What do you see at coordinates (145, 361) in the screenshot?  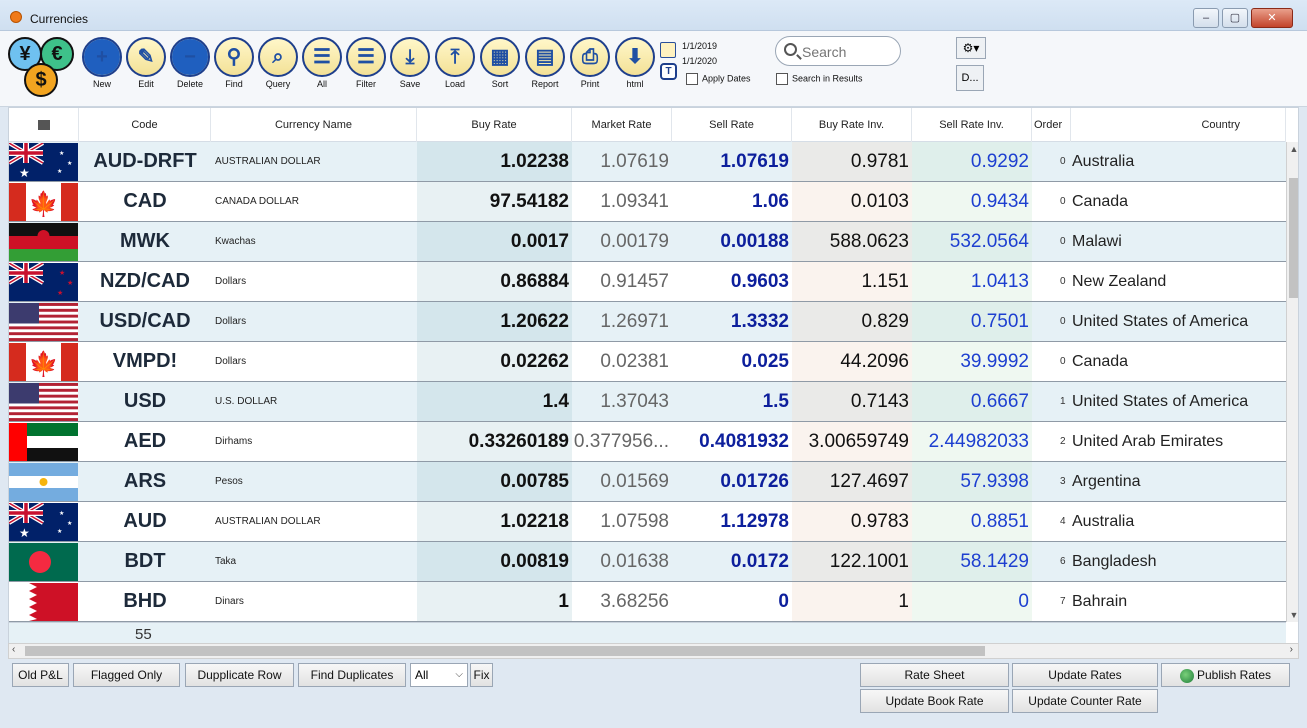 I see `code-cell: VMPD!` at bounding box center [145, 361].